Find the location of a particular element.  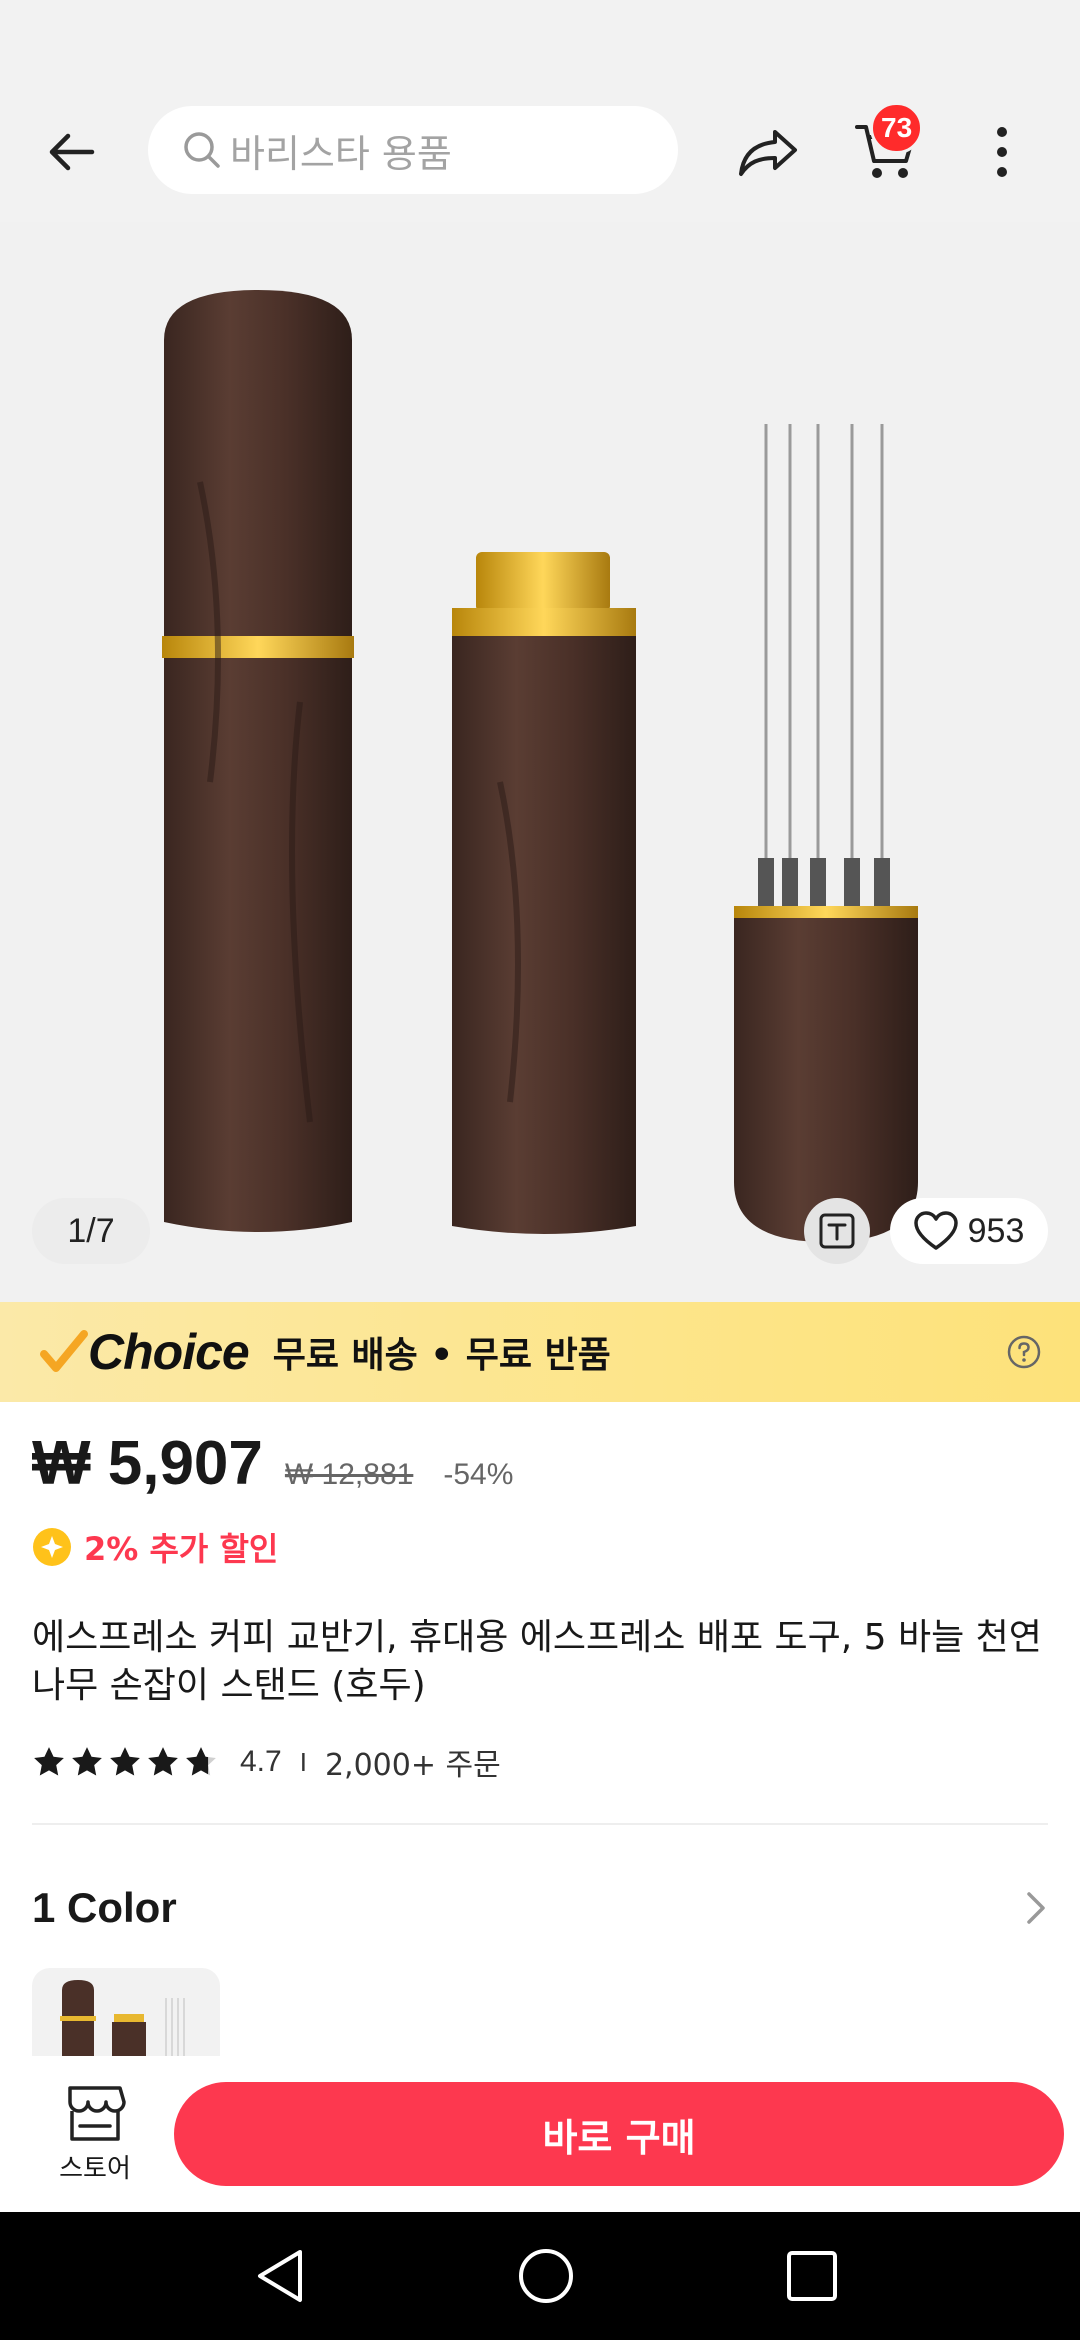

choice-banner: Choice 무료 배송 • 무료 반품 is located at coordinates (540, 1352).